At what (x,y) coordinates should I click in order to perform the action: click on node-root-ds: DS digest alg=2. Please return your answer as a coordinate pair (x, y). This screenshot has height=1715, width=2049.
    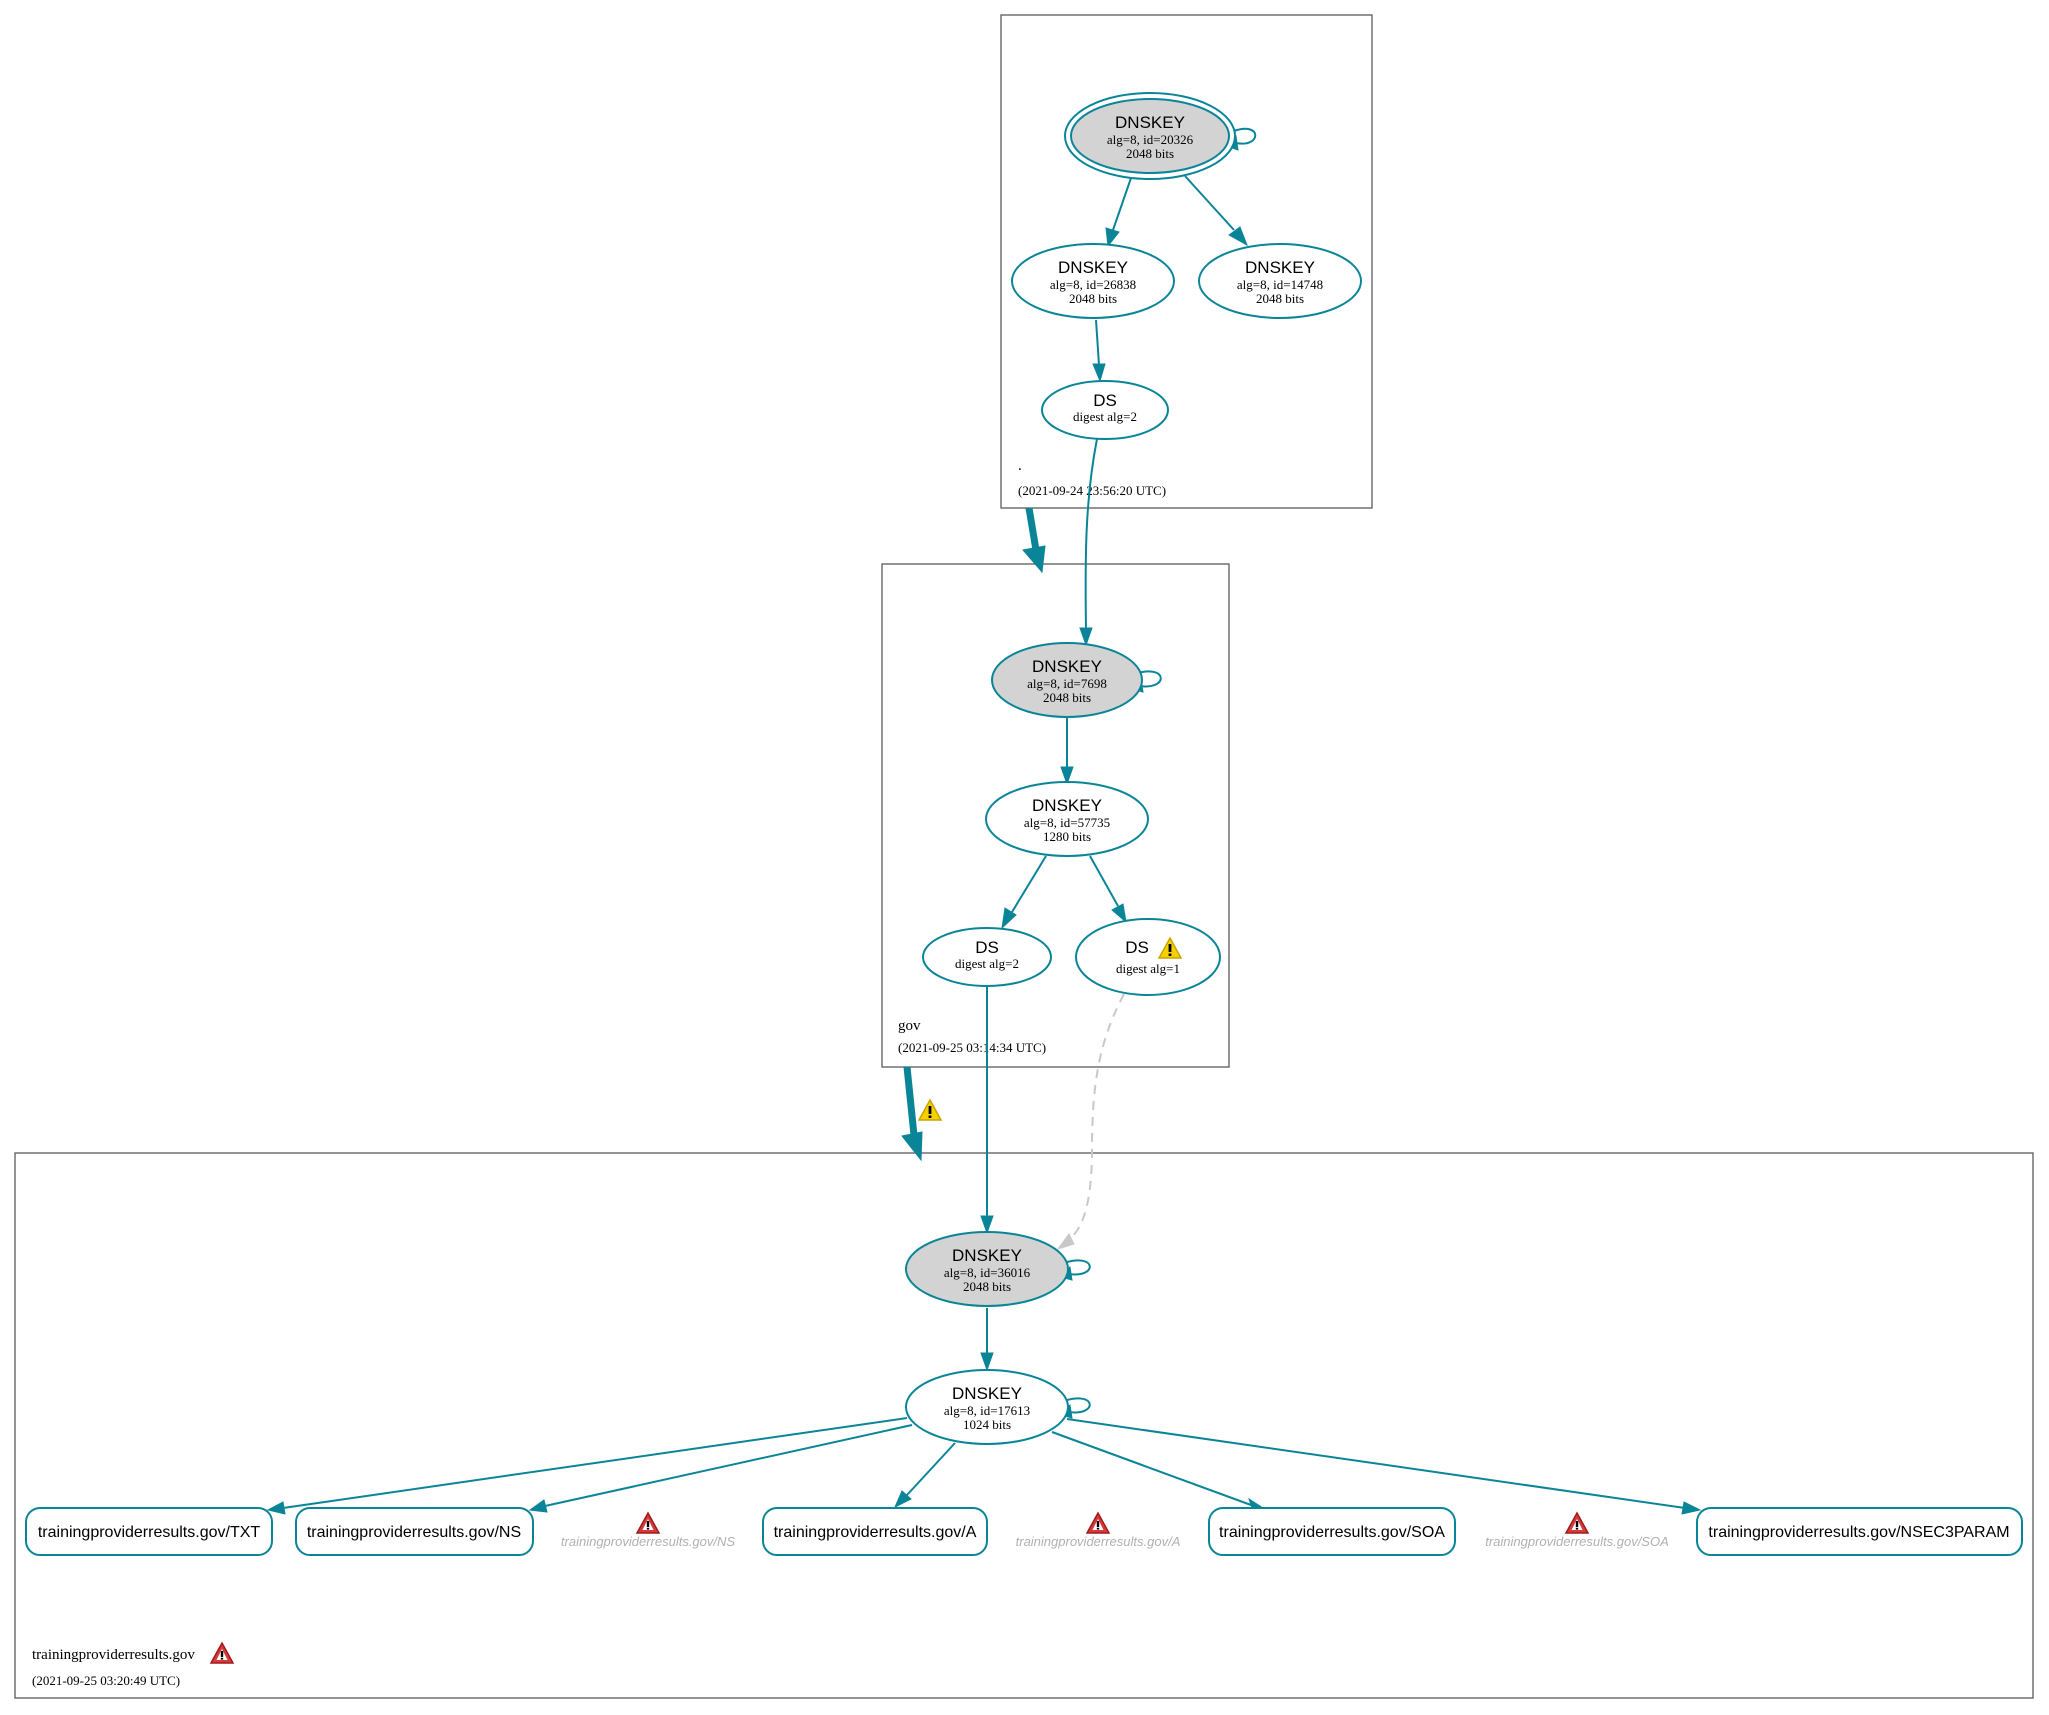
    Looking at the image, I should click on (1105, 410).